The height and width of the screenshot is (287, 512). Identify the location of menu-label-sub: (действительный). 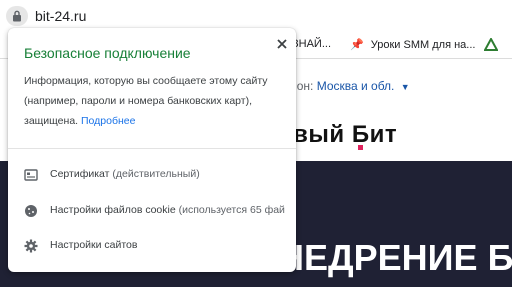
(156, 174).